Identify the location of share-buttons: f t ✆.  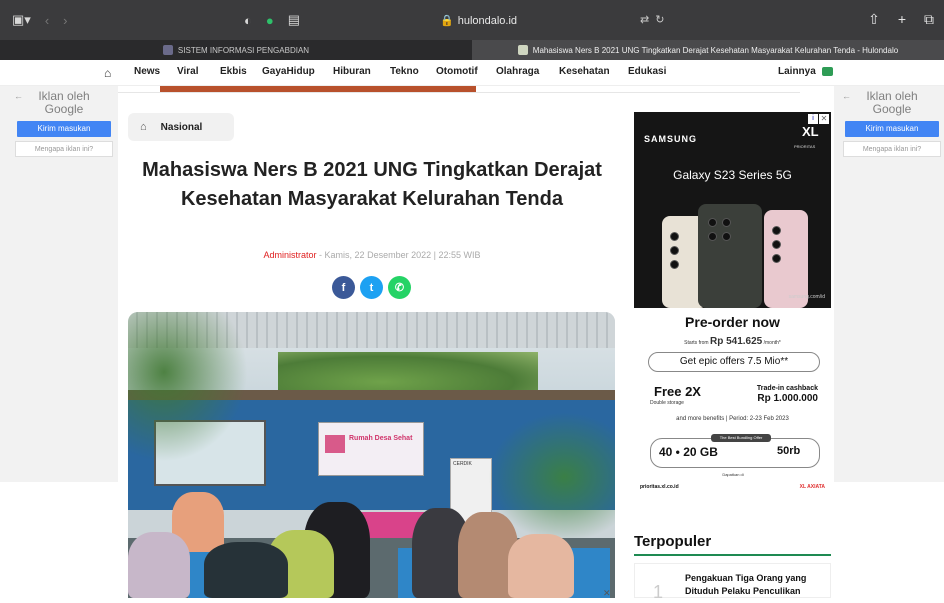
(371, 287).